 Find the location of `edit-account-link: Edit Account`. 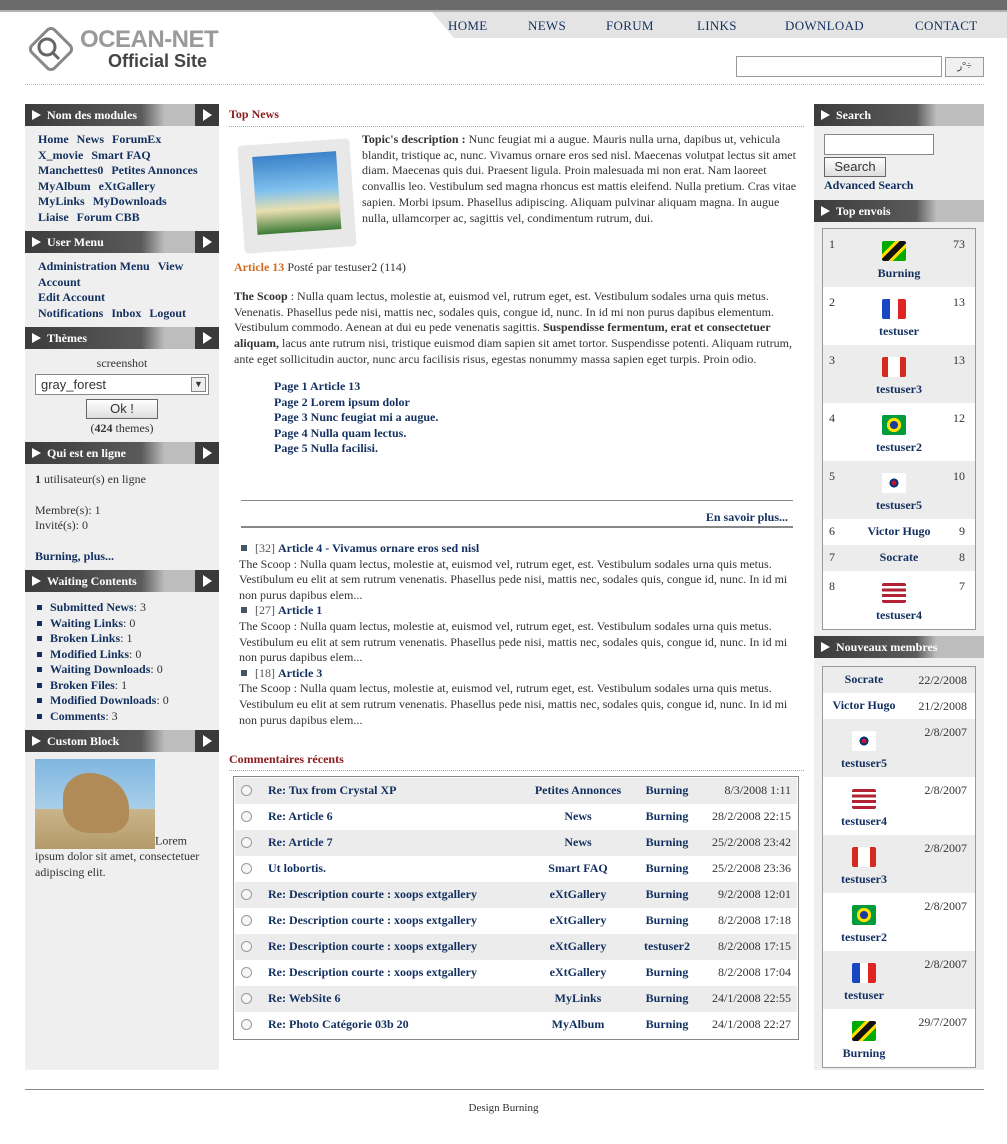

edit-account-link: Edit Account is located at coordinates (71, 297).